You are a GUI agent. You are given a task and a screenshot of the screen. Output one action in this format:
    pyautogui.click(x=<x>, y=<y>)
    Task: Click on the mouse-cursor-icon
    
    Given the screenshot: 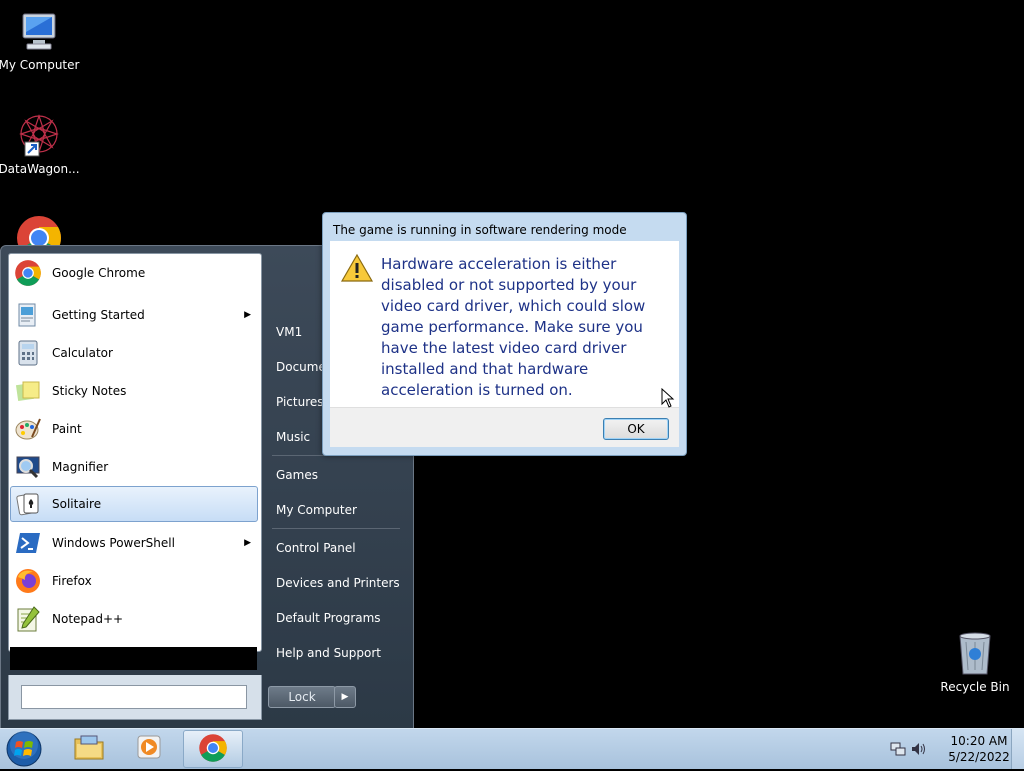 What is the action you would take?
    pyautogui.click(x=668, y=399)
    